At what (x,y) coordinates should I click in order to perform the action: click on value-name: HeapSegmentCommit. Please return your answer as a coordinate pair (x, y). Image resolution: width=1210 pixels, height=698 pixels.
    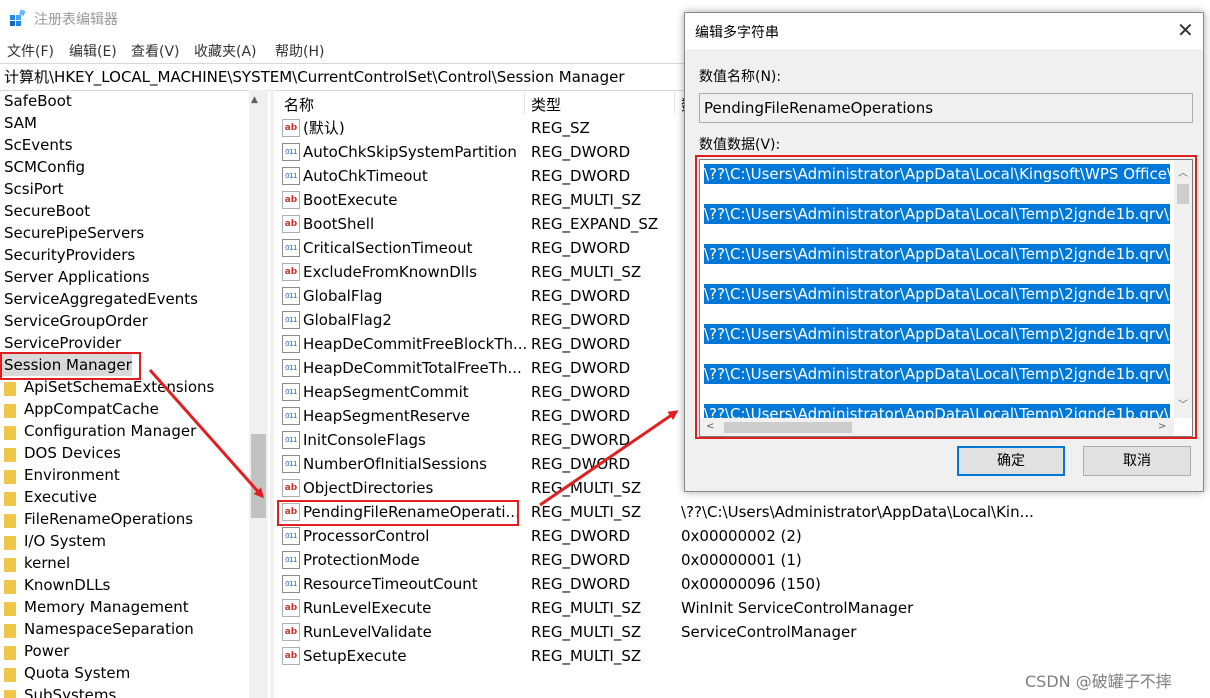
    Looking at the image, I should click on (386, 392).